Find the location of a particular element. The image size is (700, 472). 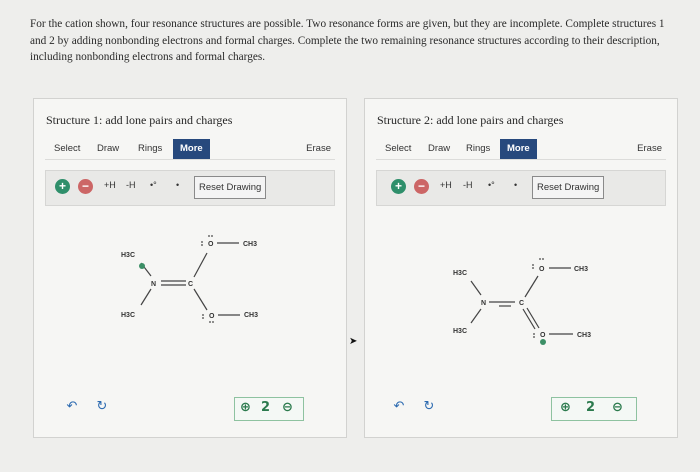

structure-2-tools-toolbar: + − +H -H •° • Reset Drawing is located at coordinates (521, 188).